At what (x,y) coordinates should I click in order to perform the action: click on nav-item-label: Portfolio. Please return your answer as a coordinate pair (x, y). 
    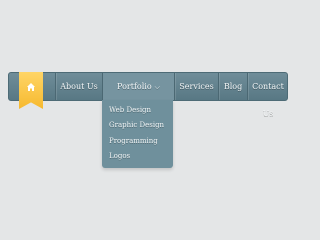
    Looking at the image, I should click on (134, 86).